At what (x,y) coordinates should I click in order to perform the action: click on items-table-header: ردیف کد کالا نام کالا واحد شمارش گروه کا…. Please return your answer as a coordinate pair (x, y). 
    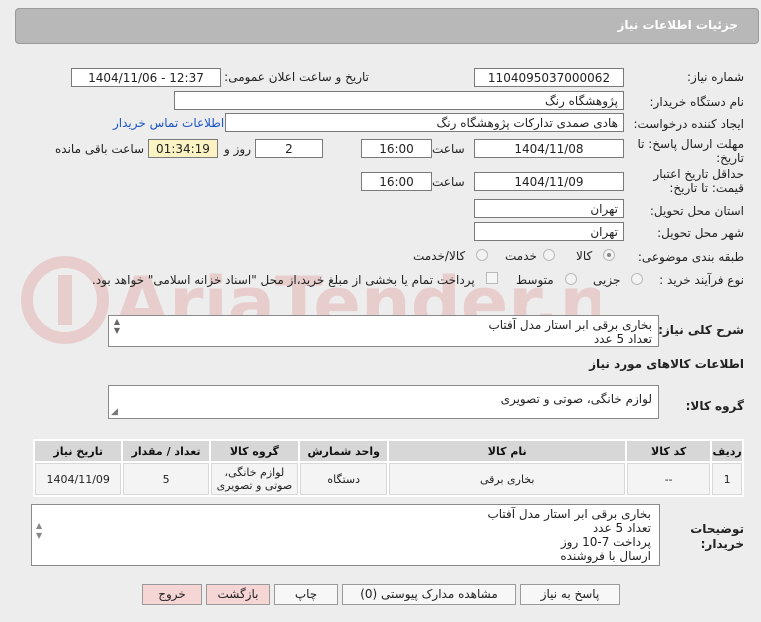
    Looking at the image, I should click on (388, 451).